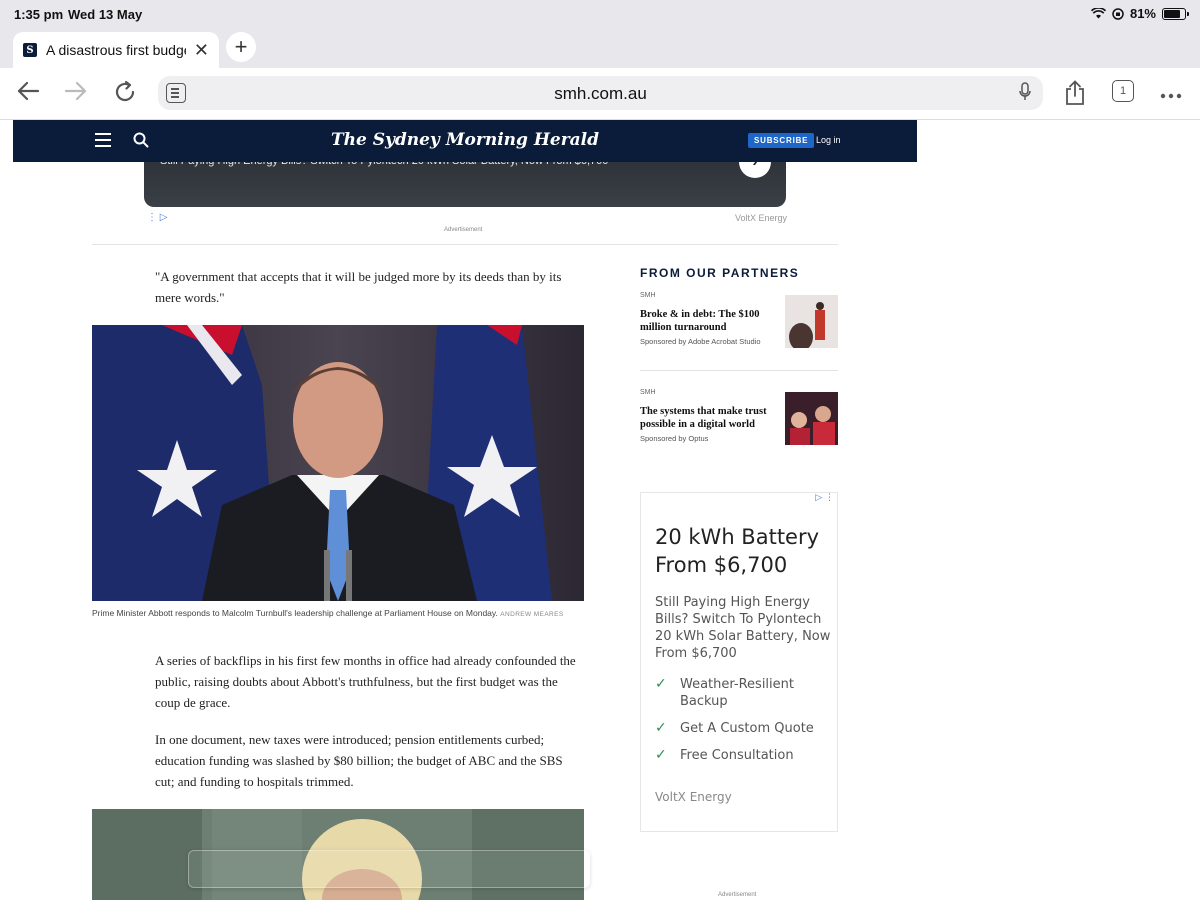 This screenshot has height=900, width=1200. What do you see at coordinates (39, 14) in the screenshot?
I see `status-time: 1:35 pm` at bounding box center [39, 14].